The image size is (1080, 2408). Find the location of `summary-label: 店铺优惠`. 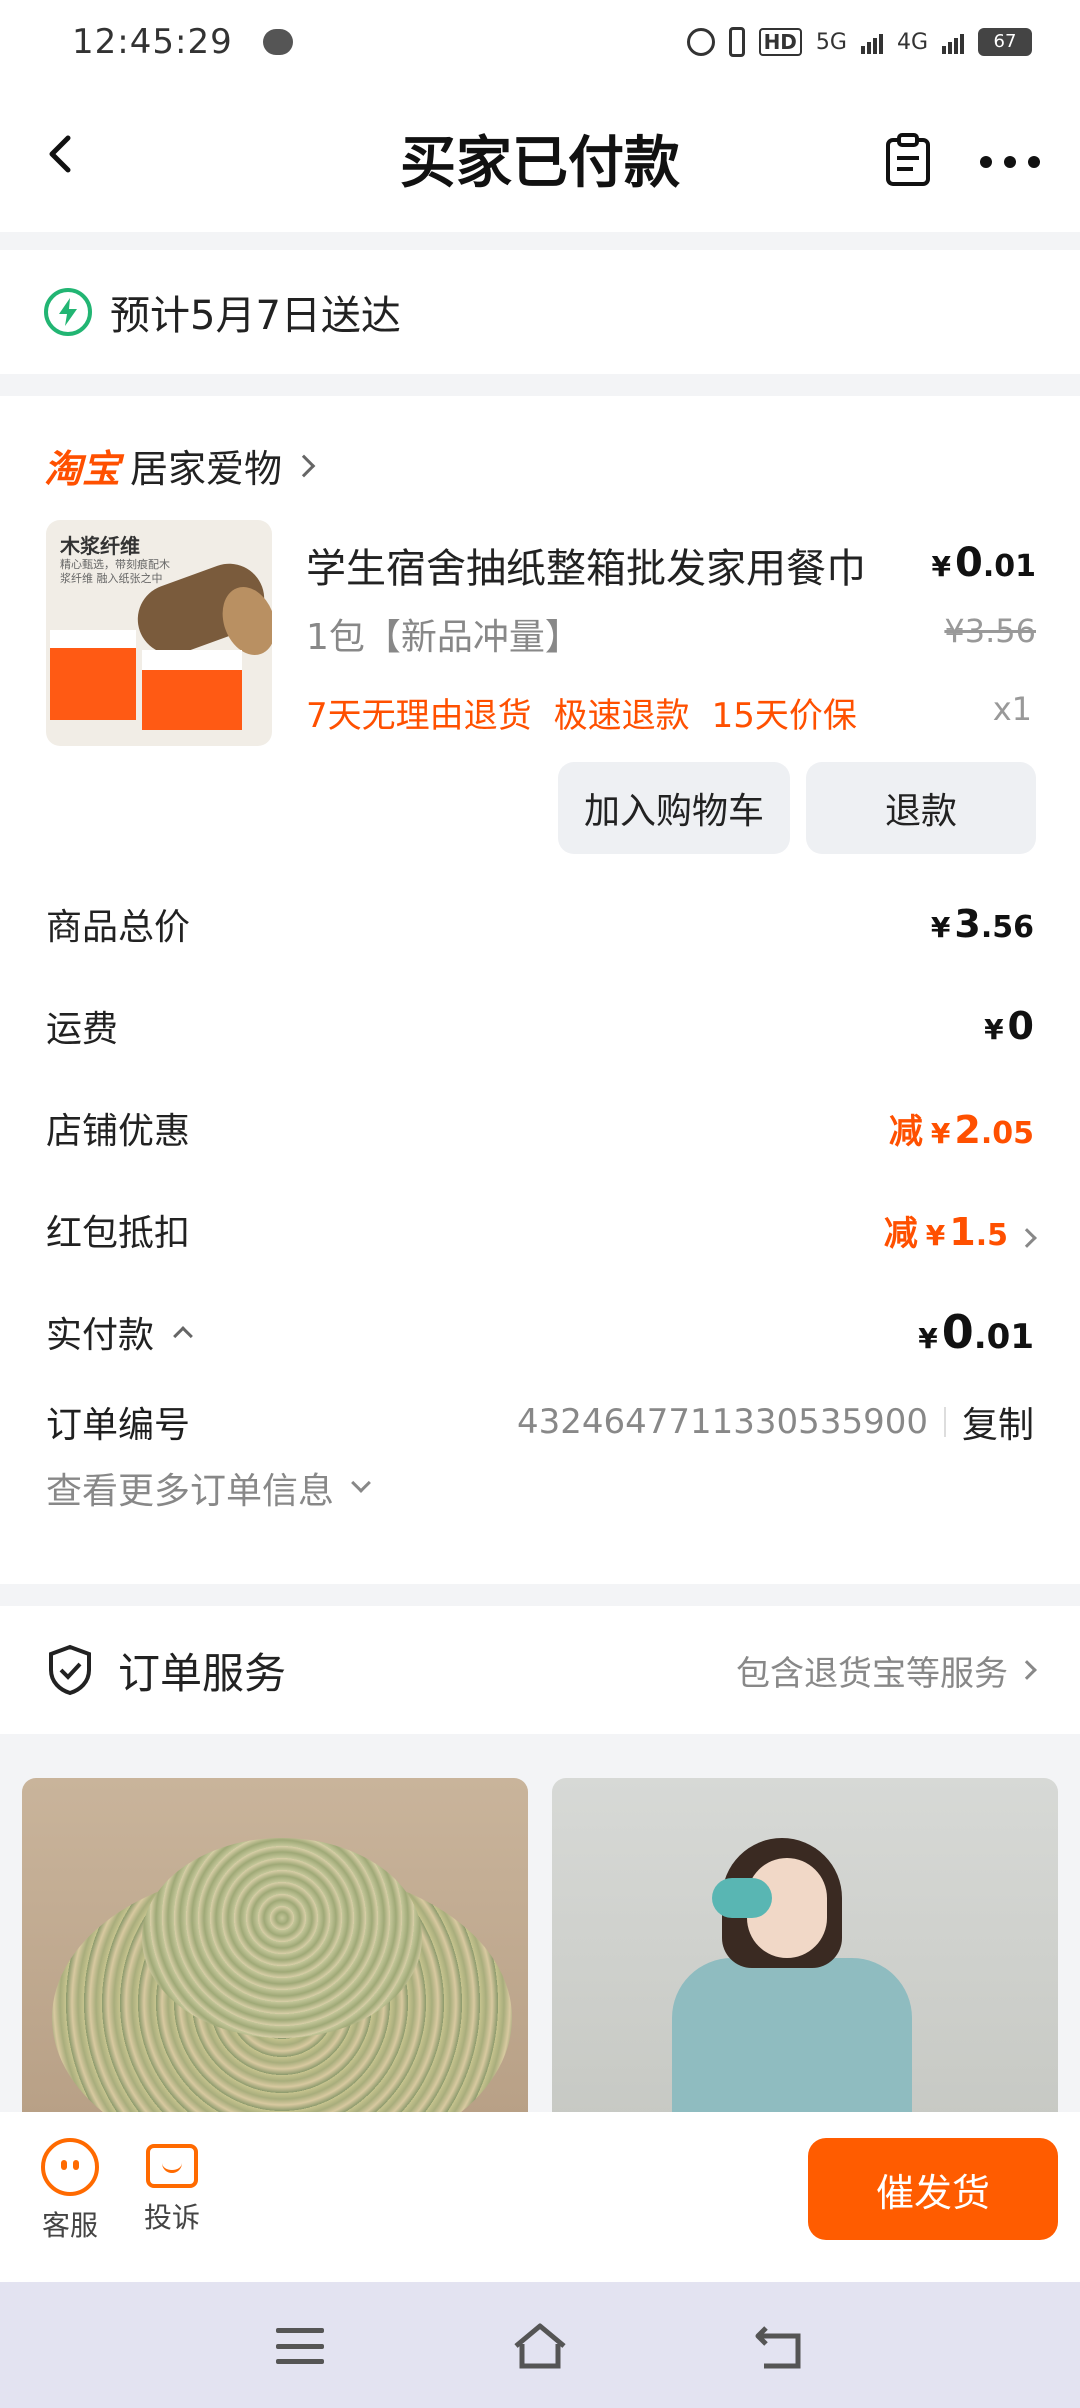

summary-label: 店铺优惠 is located at coordinates (118, 1131).